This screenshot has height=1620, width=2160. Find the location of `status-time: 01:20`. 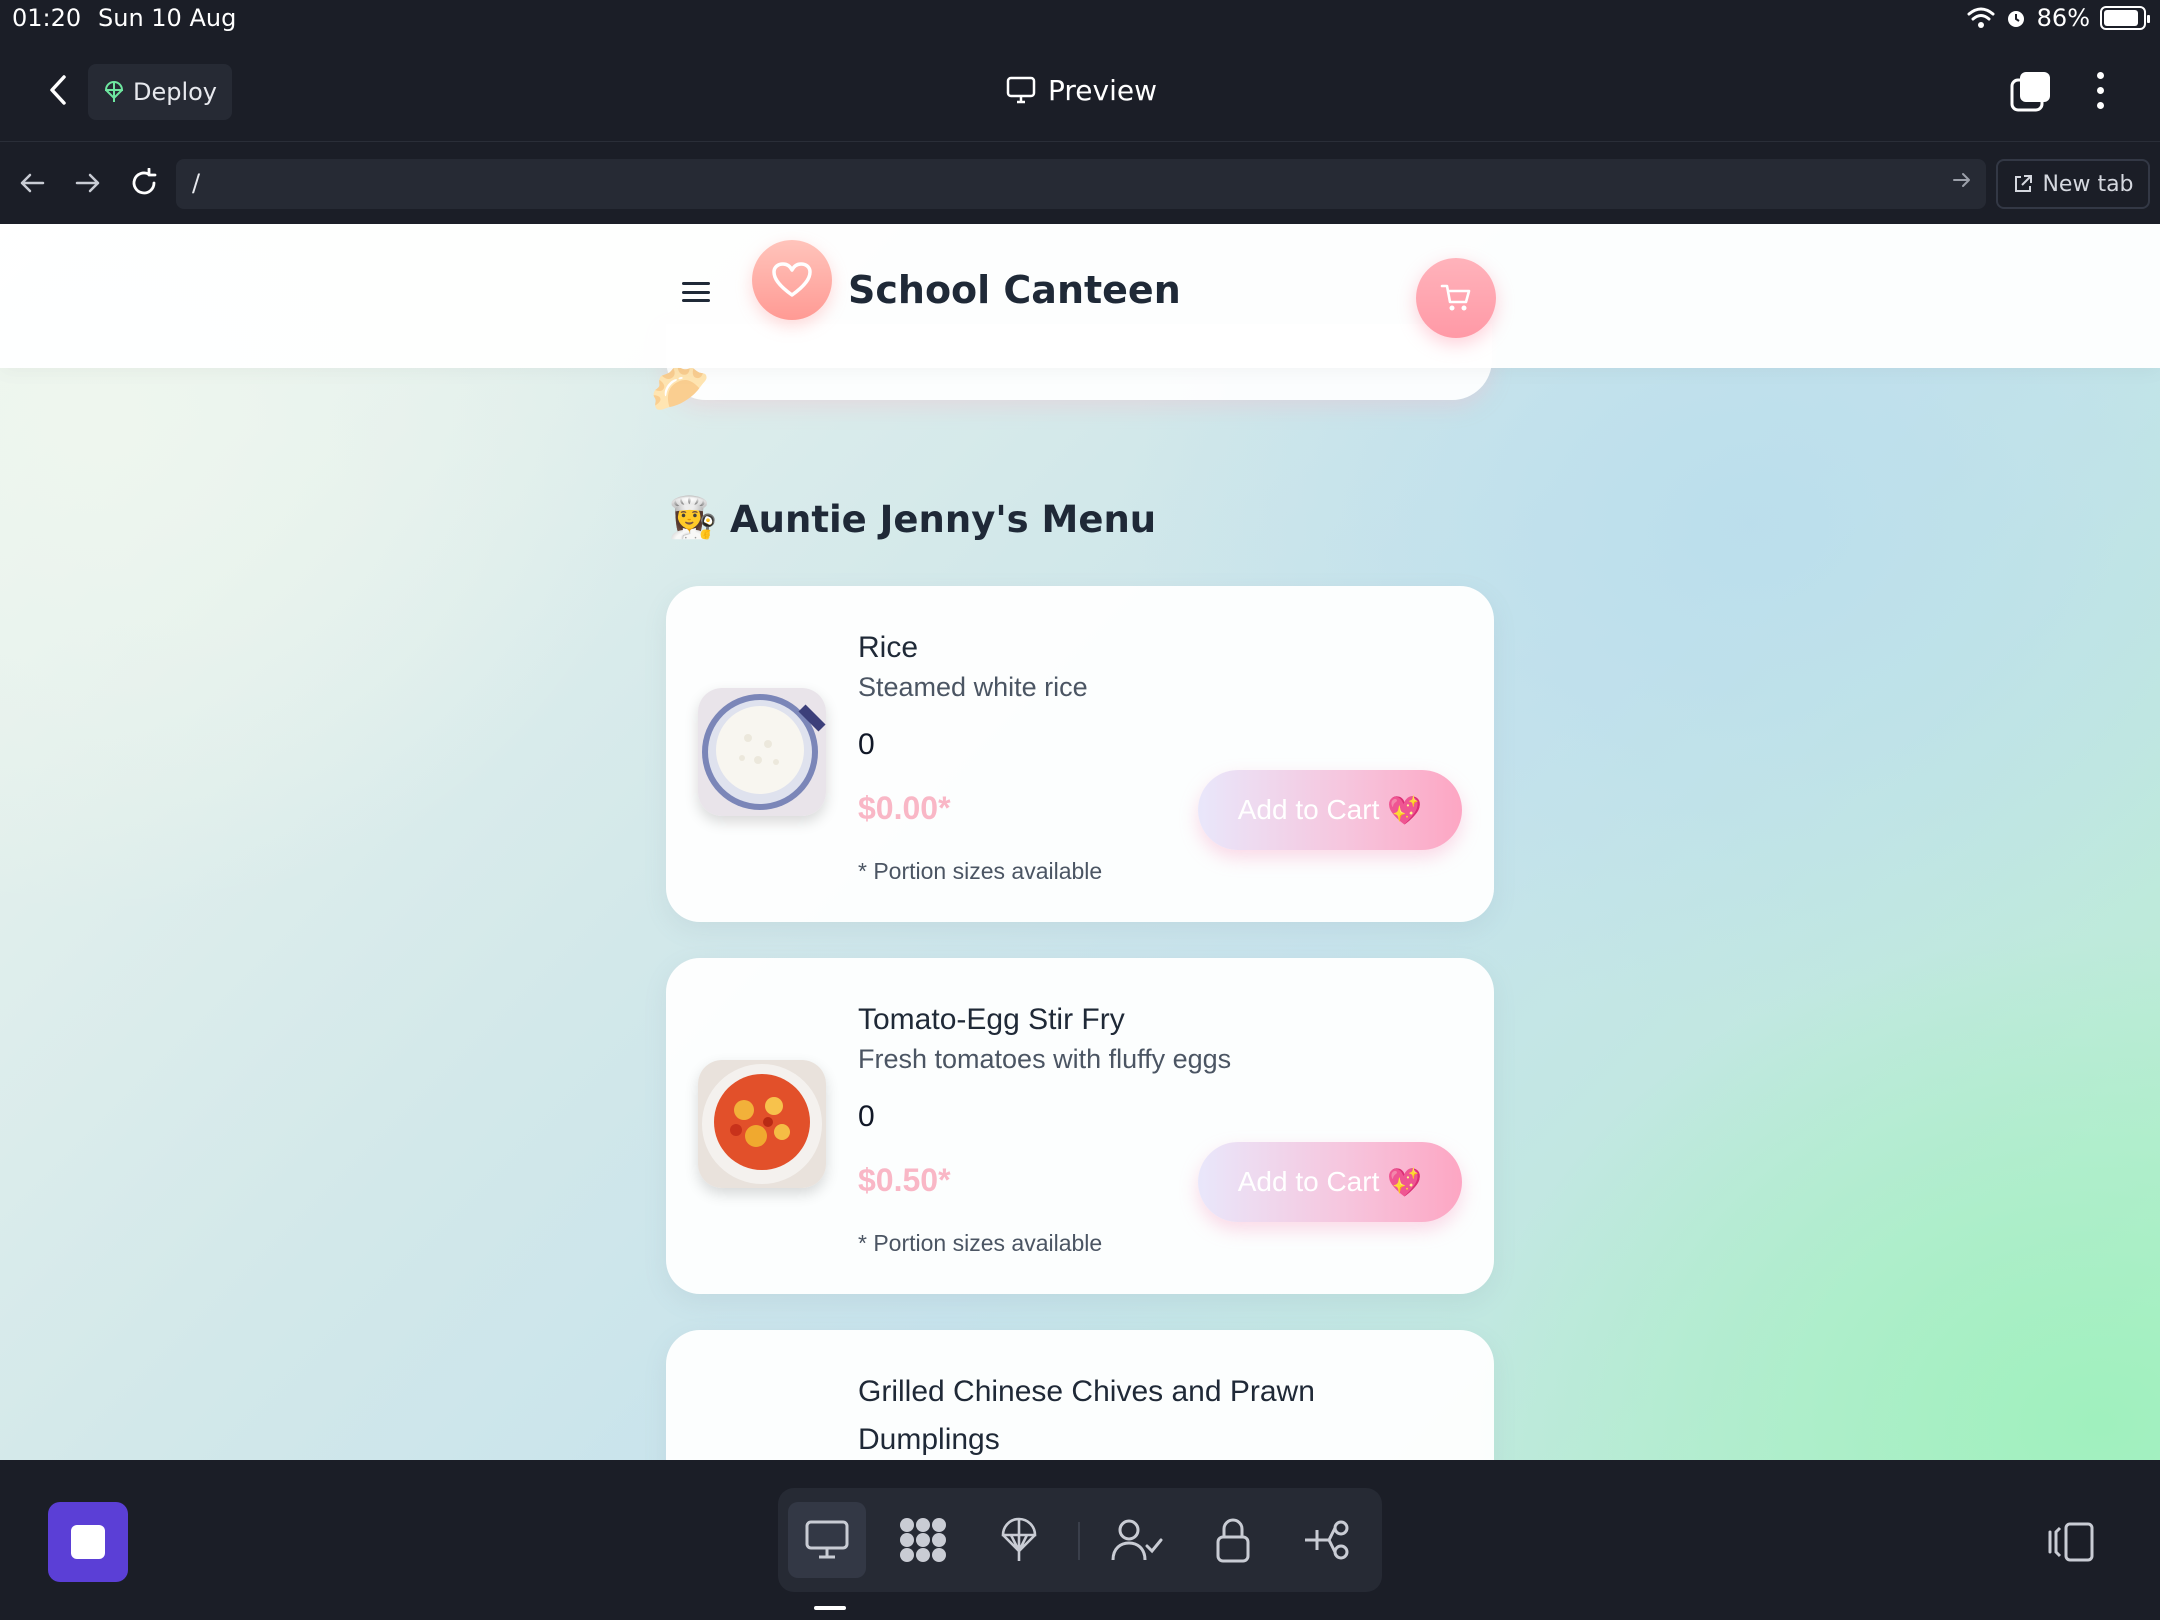

status-time: 01:20 is located at coordinates (47, 18).